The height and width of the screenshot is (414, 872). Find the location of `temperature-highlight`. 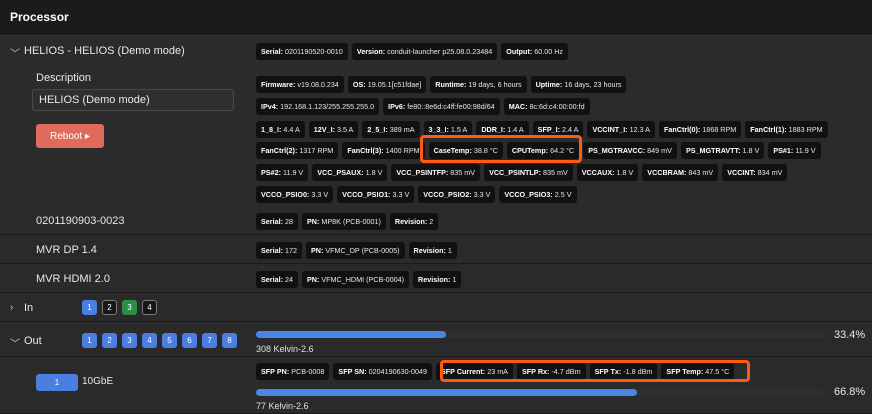

temperature-highlight is located at coordinates (501, 149).